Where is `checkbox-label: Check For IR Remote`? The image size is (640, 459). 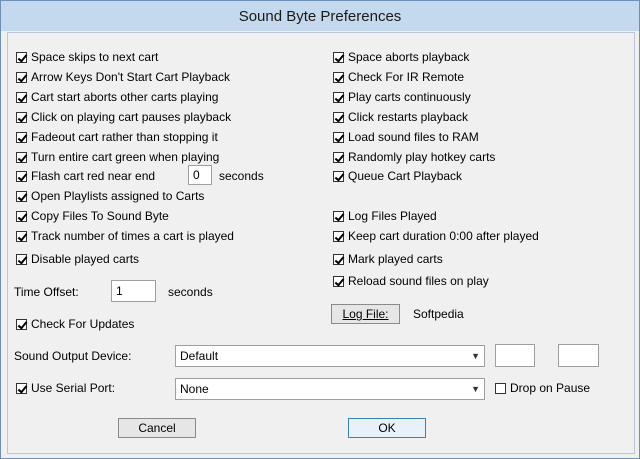 checkbox-label: Check For IR Remote is located at coordinates (406, 77).